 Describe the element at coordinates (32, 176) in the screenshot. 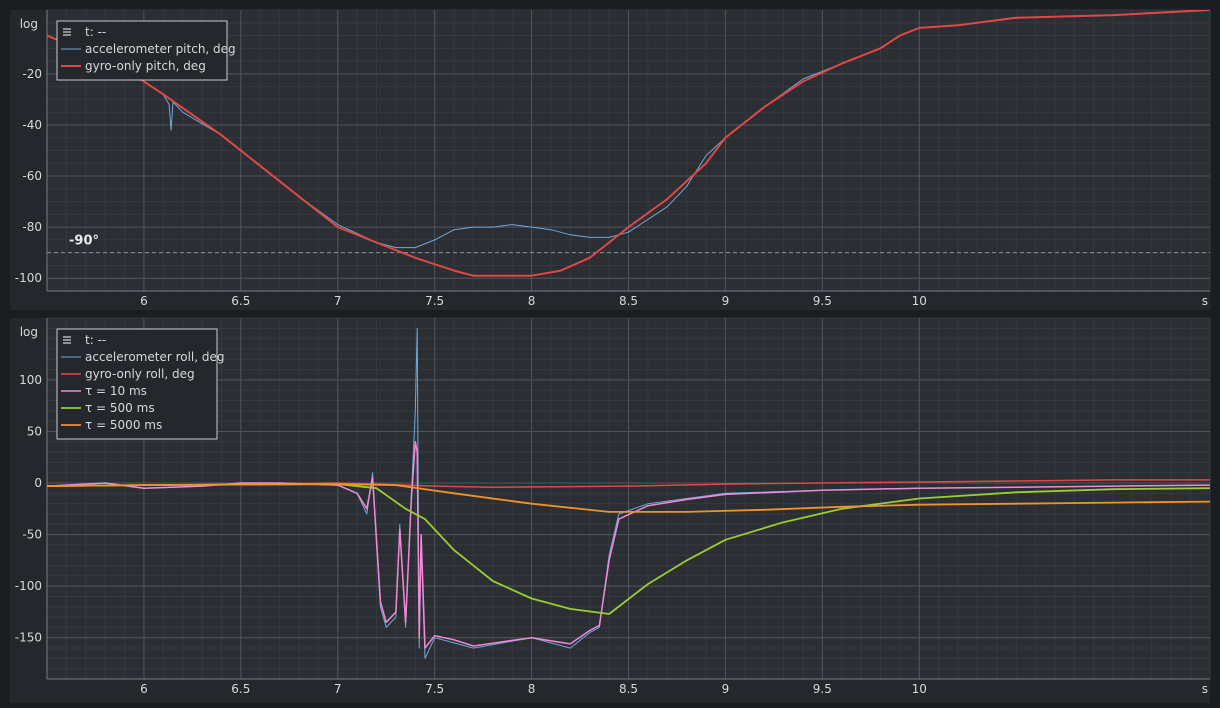

I see `y-tick-label: -60` at that location.